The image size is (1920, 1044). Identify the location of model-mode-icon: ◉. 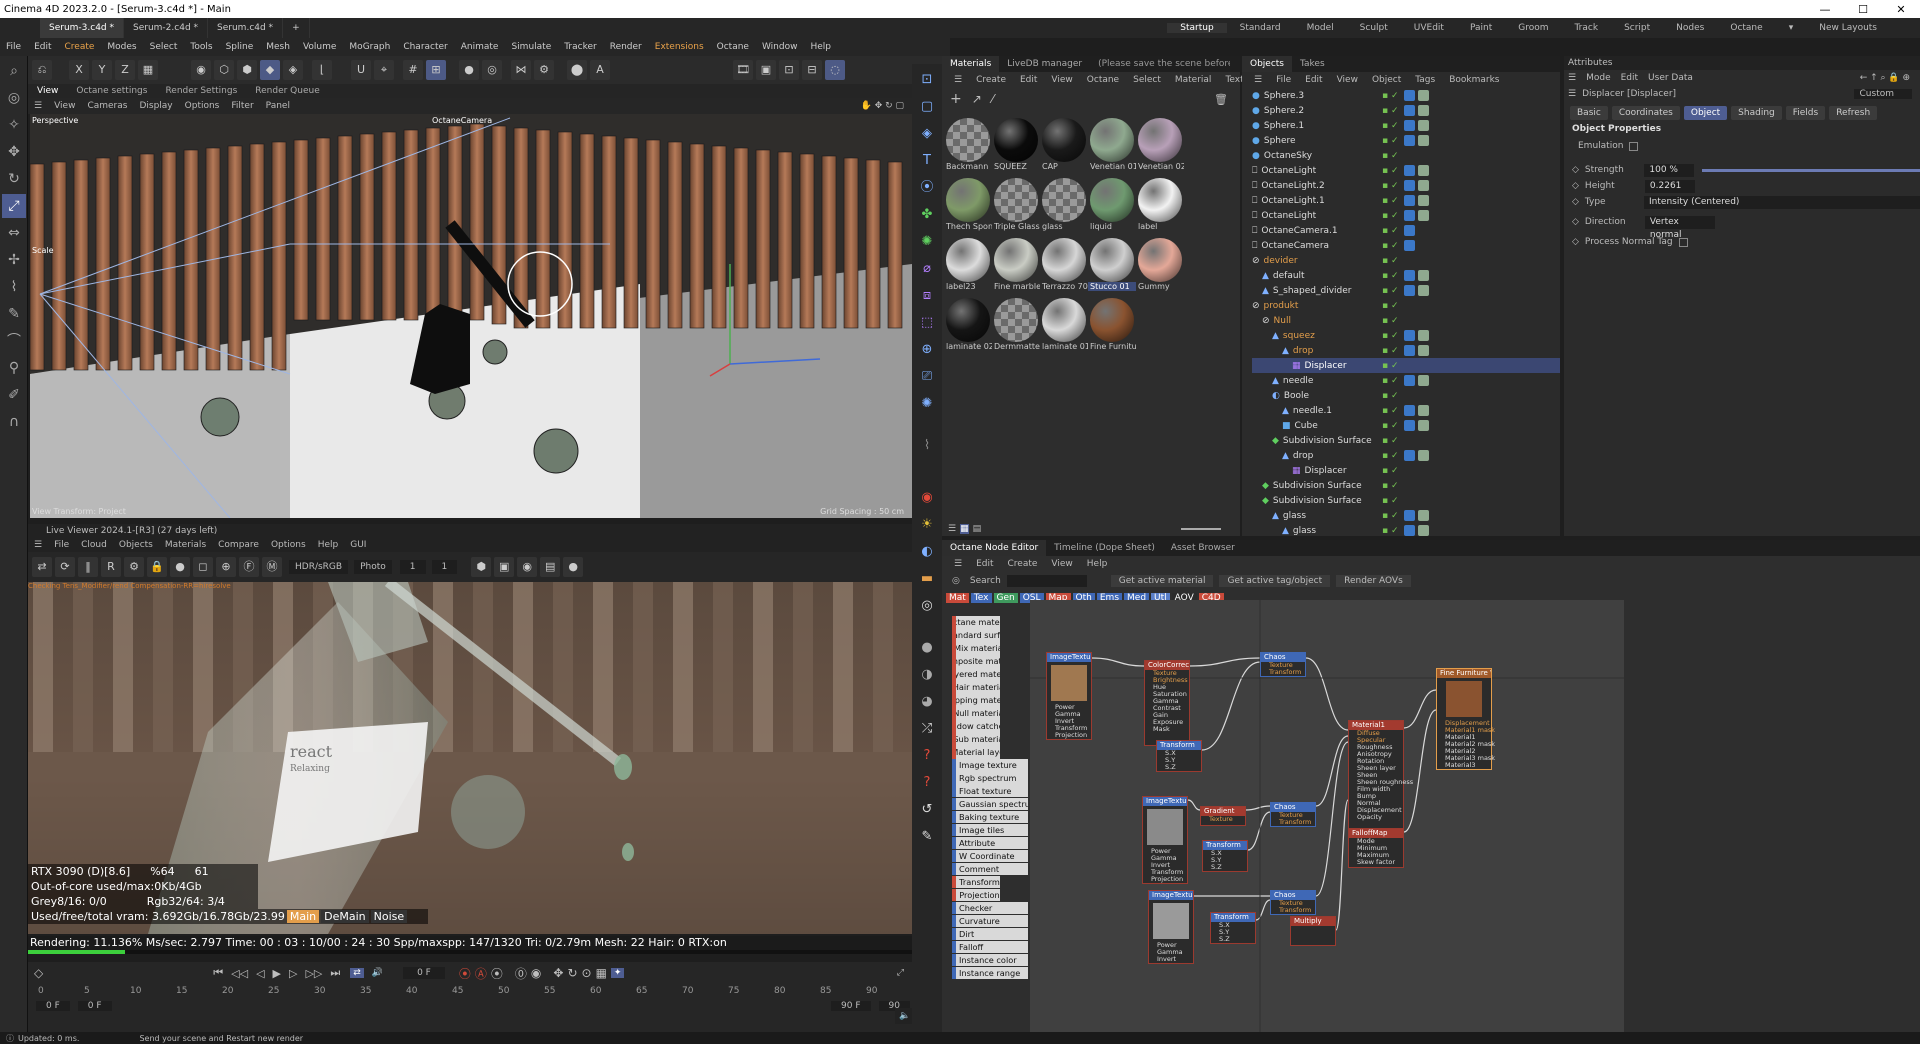
(201, 70).